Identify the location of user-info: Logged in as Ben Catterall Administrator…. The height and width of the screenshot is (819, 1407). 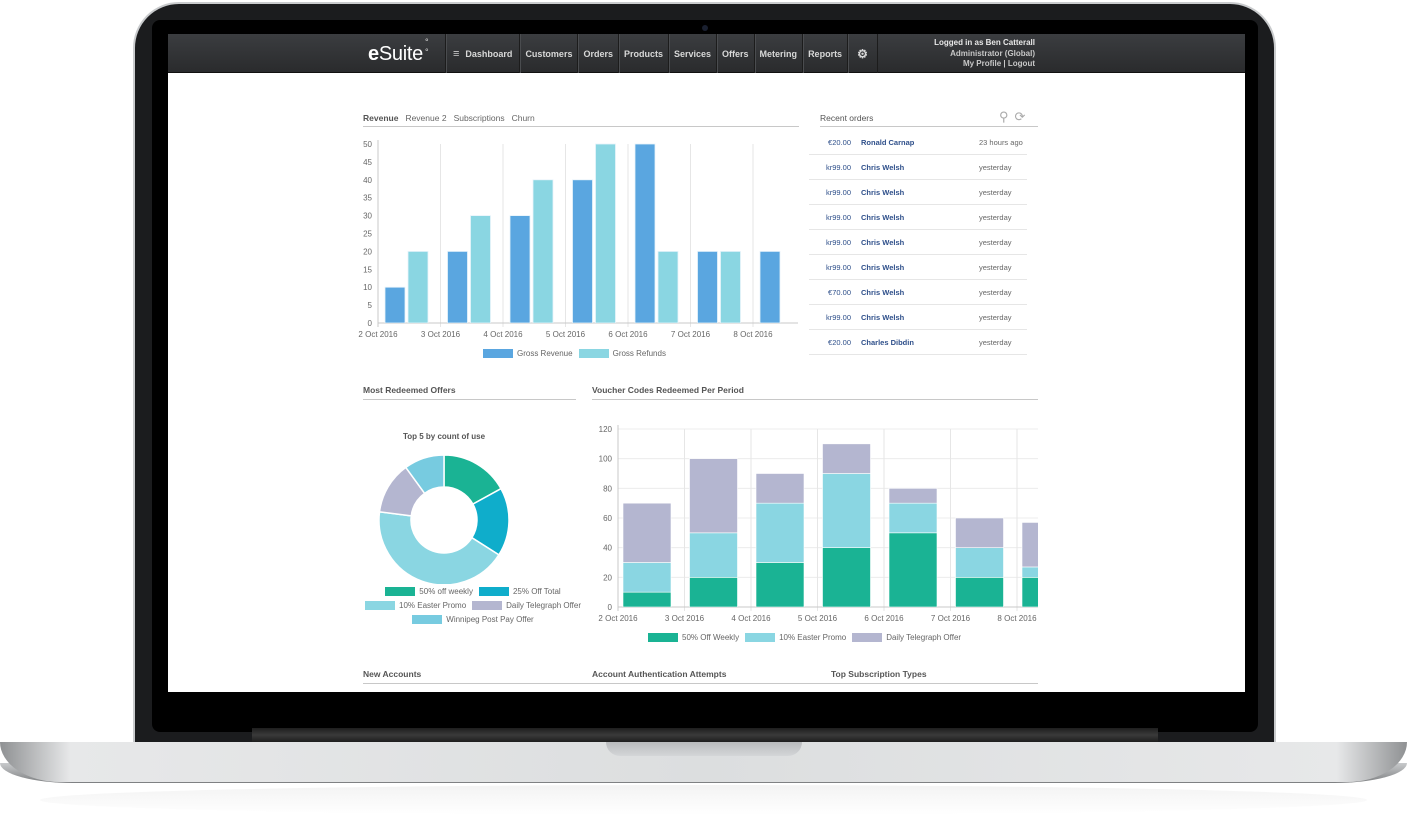
(984, 53).